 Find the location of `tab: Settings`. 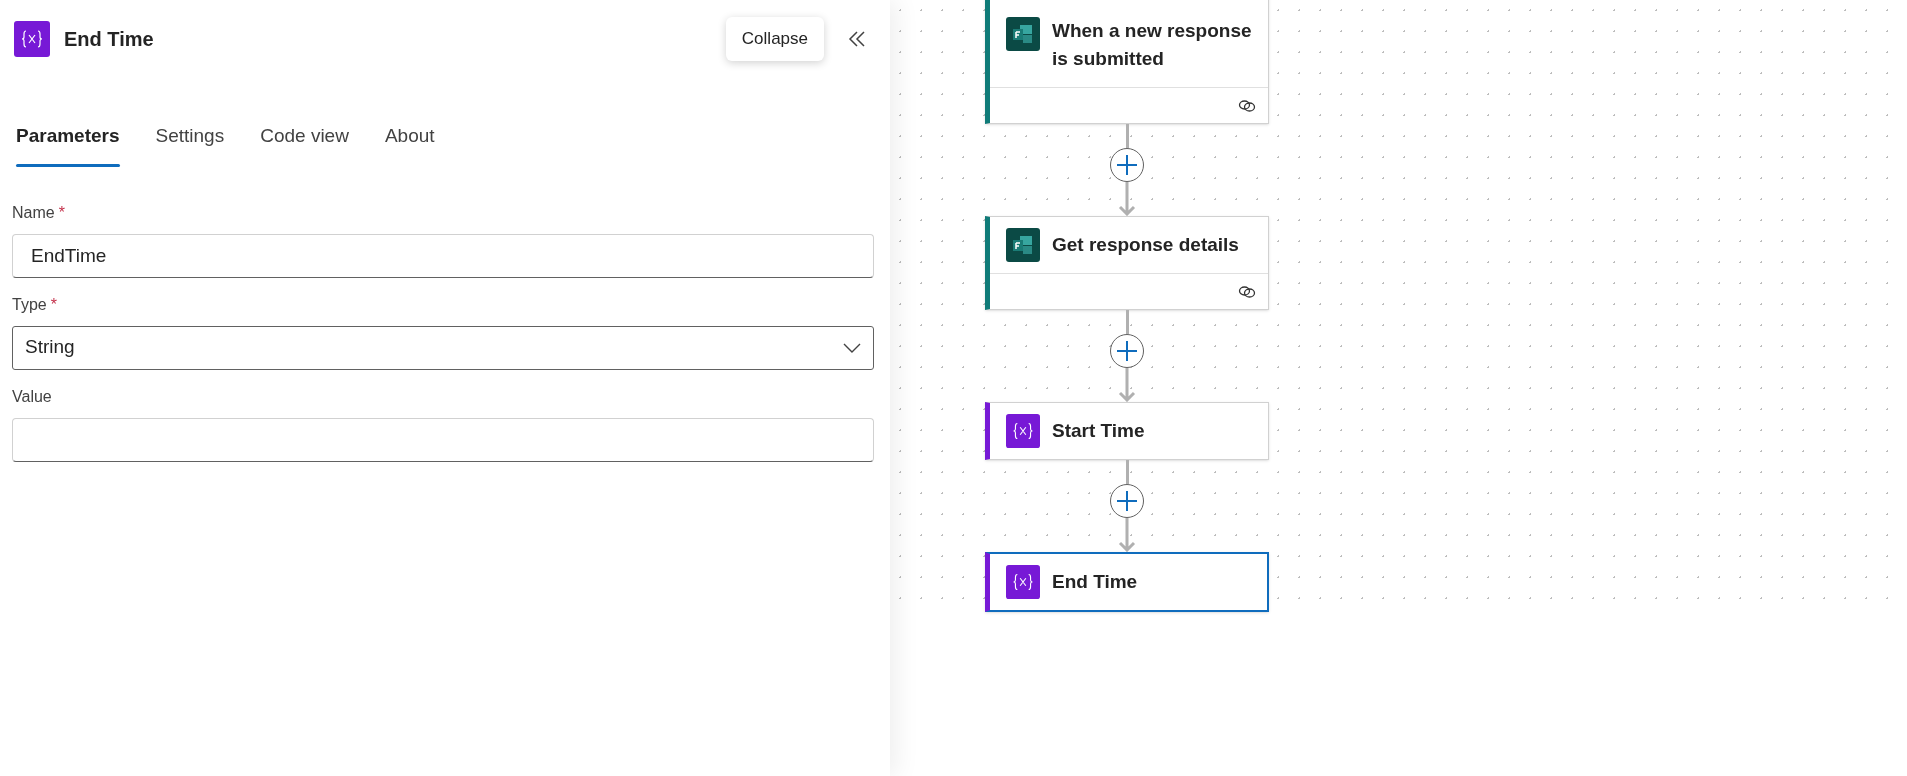

tab: Settings is located at coordinates (190, 142).